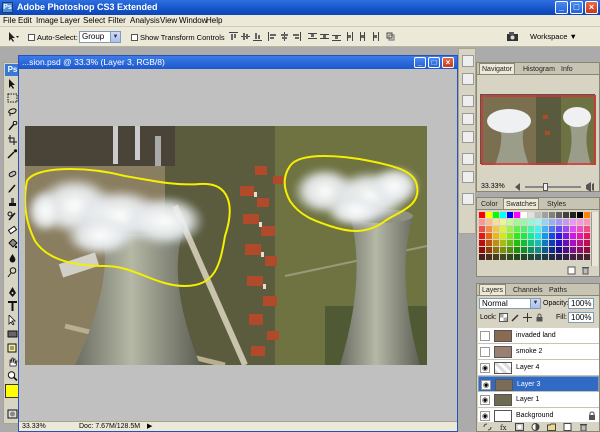  Describe the element at coordinates (336, 36) in the screenshot. I see `distribute-bottom-icon` at that location.